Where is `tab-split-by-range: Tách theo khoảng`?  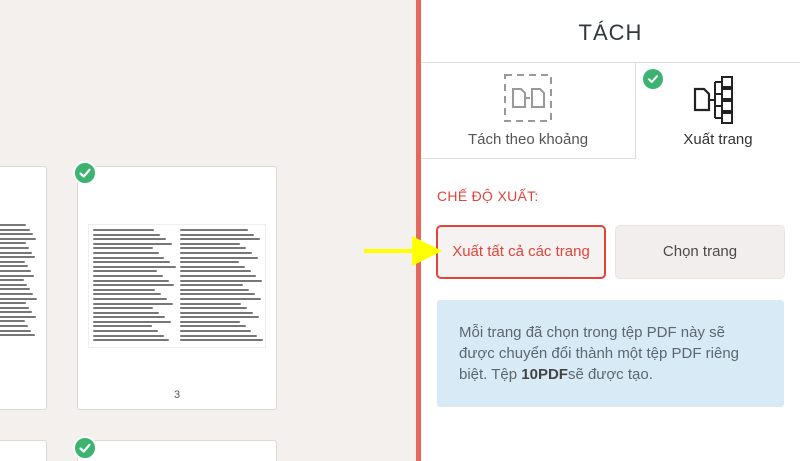 tab-split-by-range: Tách theo khoảng is located at coordinates (528, 111).